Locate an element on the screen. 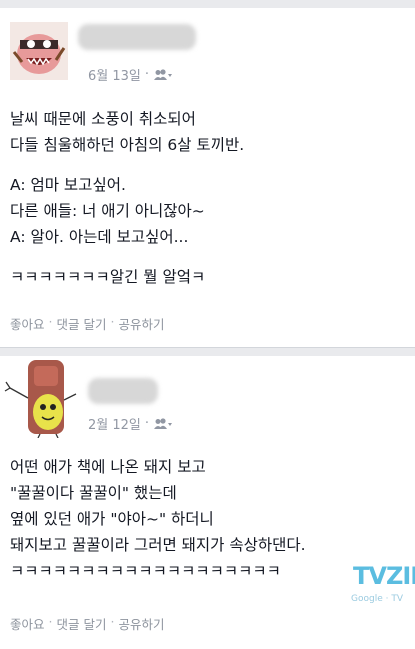 Image resolution: width=415 pixels, height=649 pixels. watermark-subtext: Google · TV is located at coordinates (377, 599).